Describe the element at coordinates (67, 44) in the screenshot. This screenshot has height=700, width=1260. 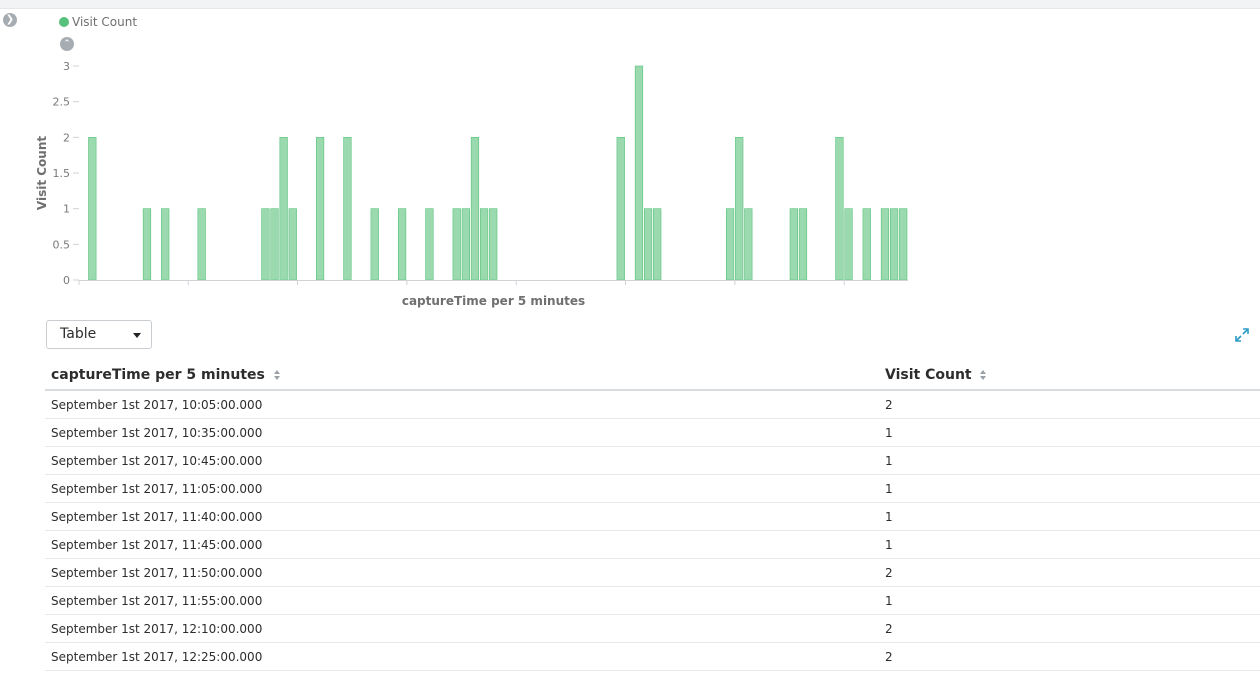
I see `chevron-up-icon: ⌃` at that location.